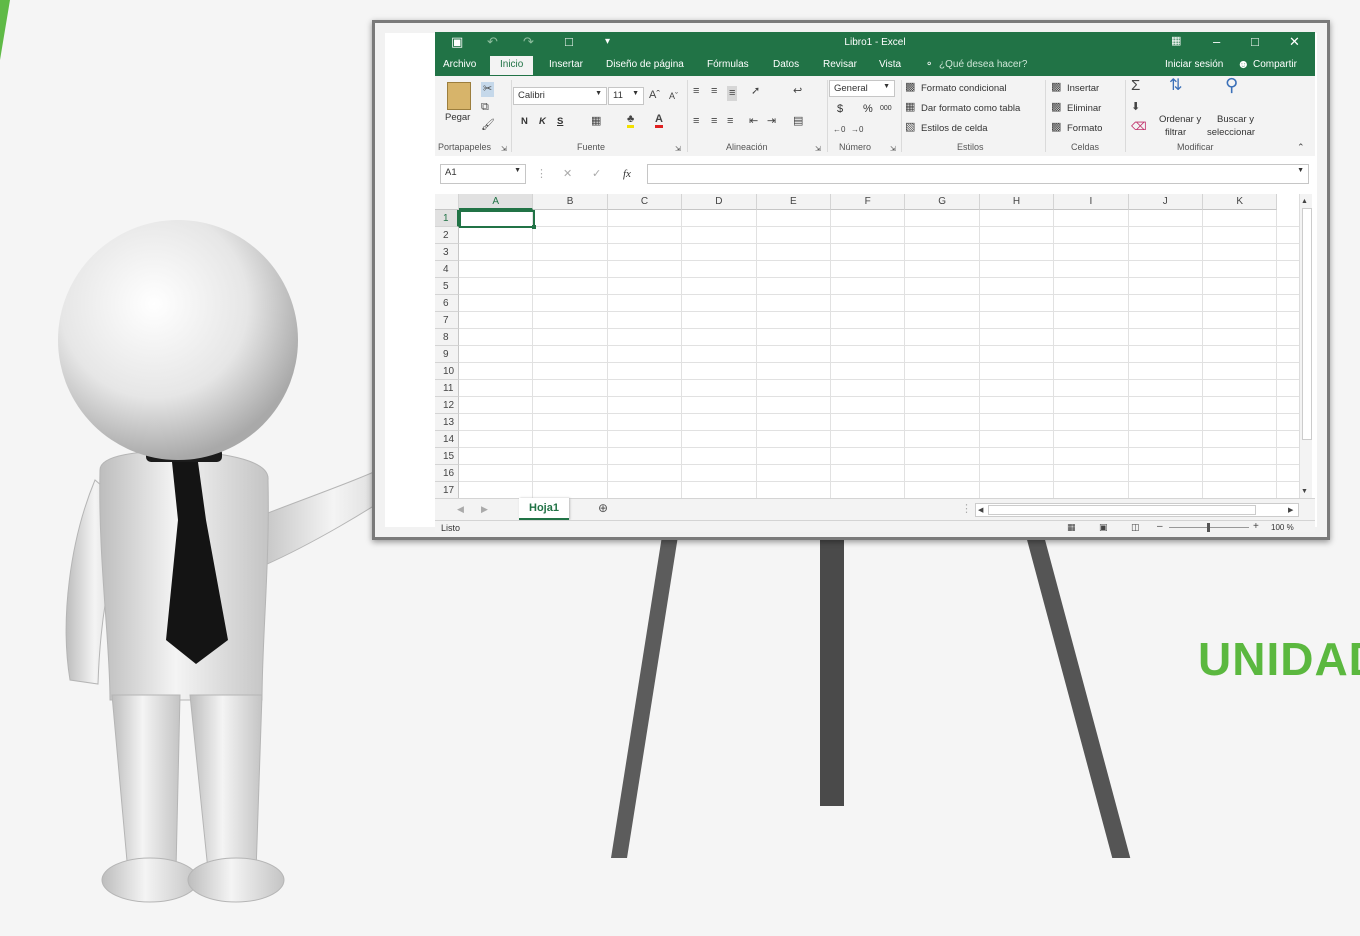 Image resolution: width=1360 pixels, height=936 pixels. Describe the element at coordinates (447, 405) in the screenshot. I see `row-header: 12` at that location.